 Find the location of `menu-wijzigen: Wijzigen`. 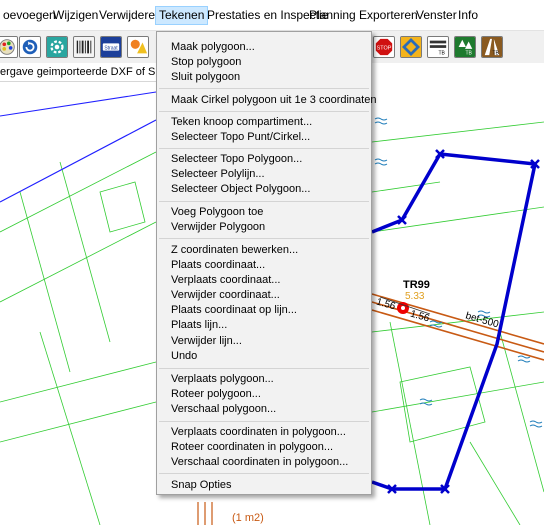

menu-wijzigen: Wijzigen is located at coordinates (75, 15).